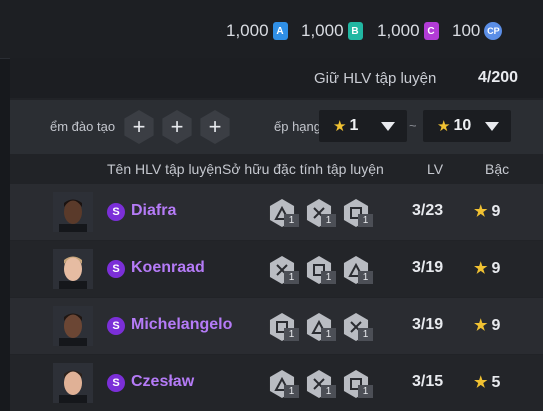 This screenshot has width=543, height=411. What do you see at coordinates (398, 30) in the screenshot?
I see `currency-c-value: 1,000` at bounding box center [398, 30].